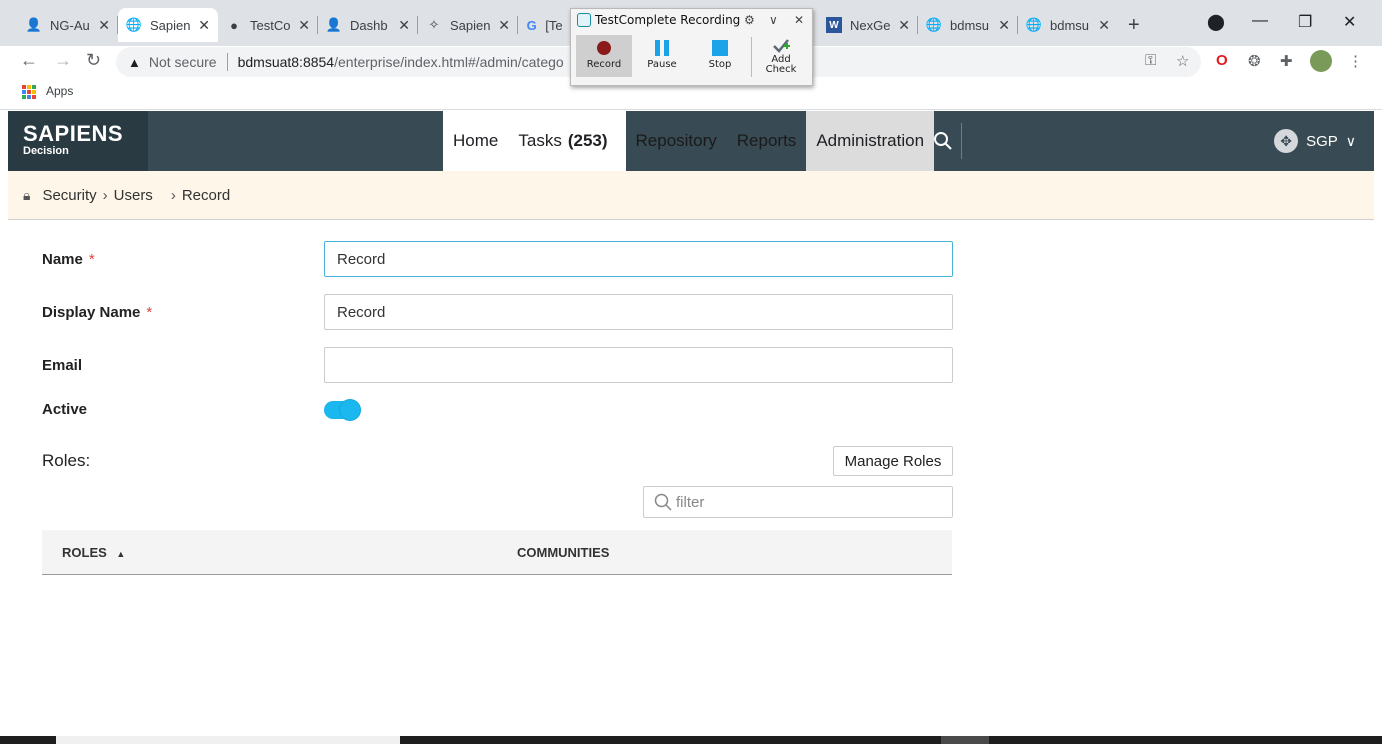 The height and width of the screenshot is (744, 1382). What do you see at coordinates (1216, 22) in the screenshot?
I see `tab-search-icon: ⬤` at bounding box center [1216, 22].